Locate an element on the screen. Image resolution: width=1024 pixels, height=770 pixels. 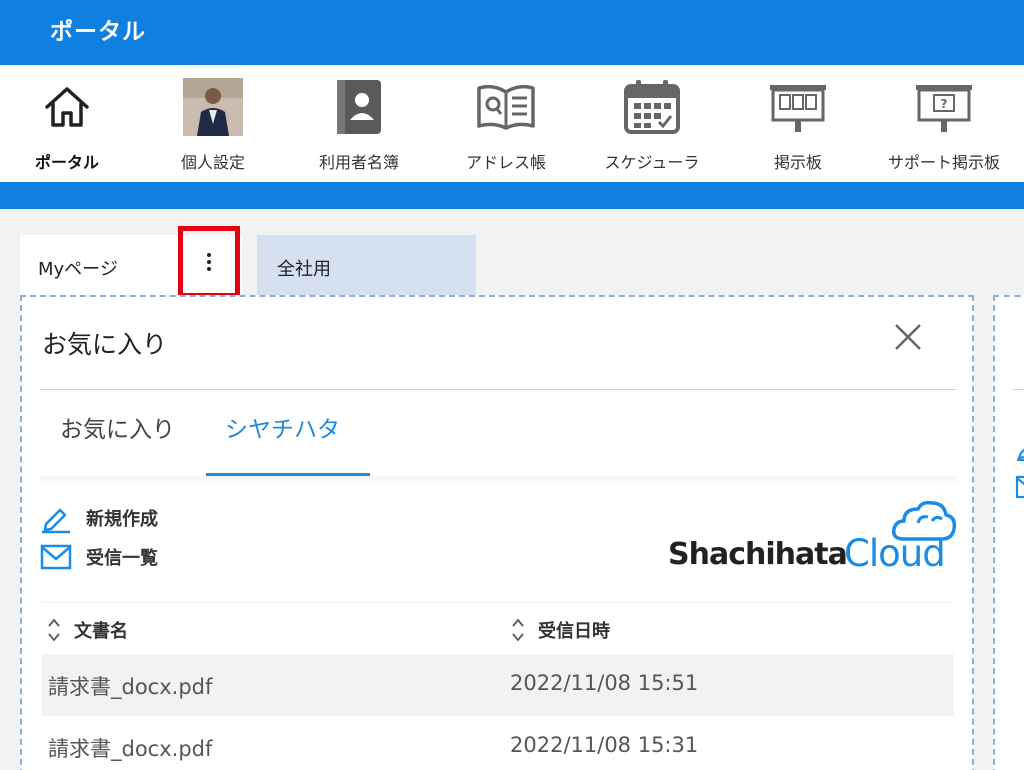
contact-book-icon is located at coordinates (359, 107).